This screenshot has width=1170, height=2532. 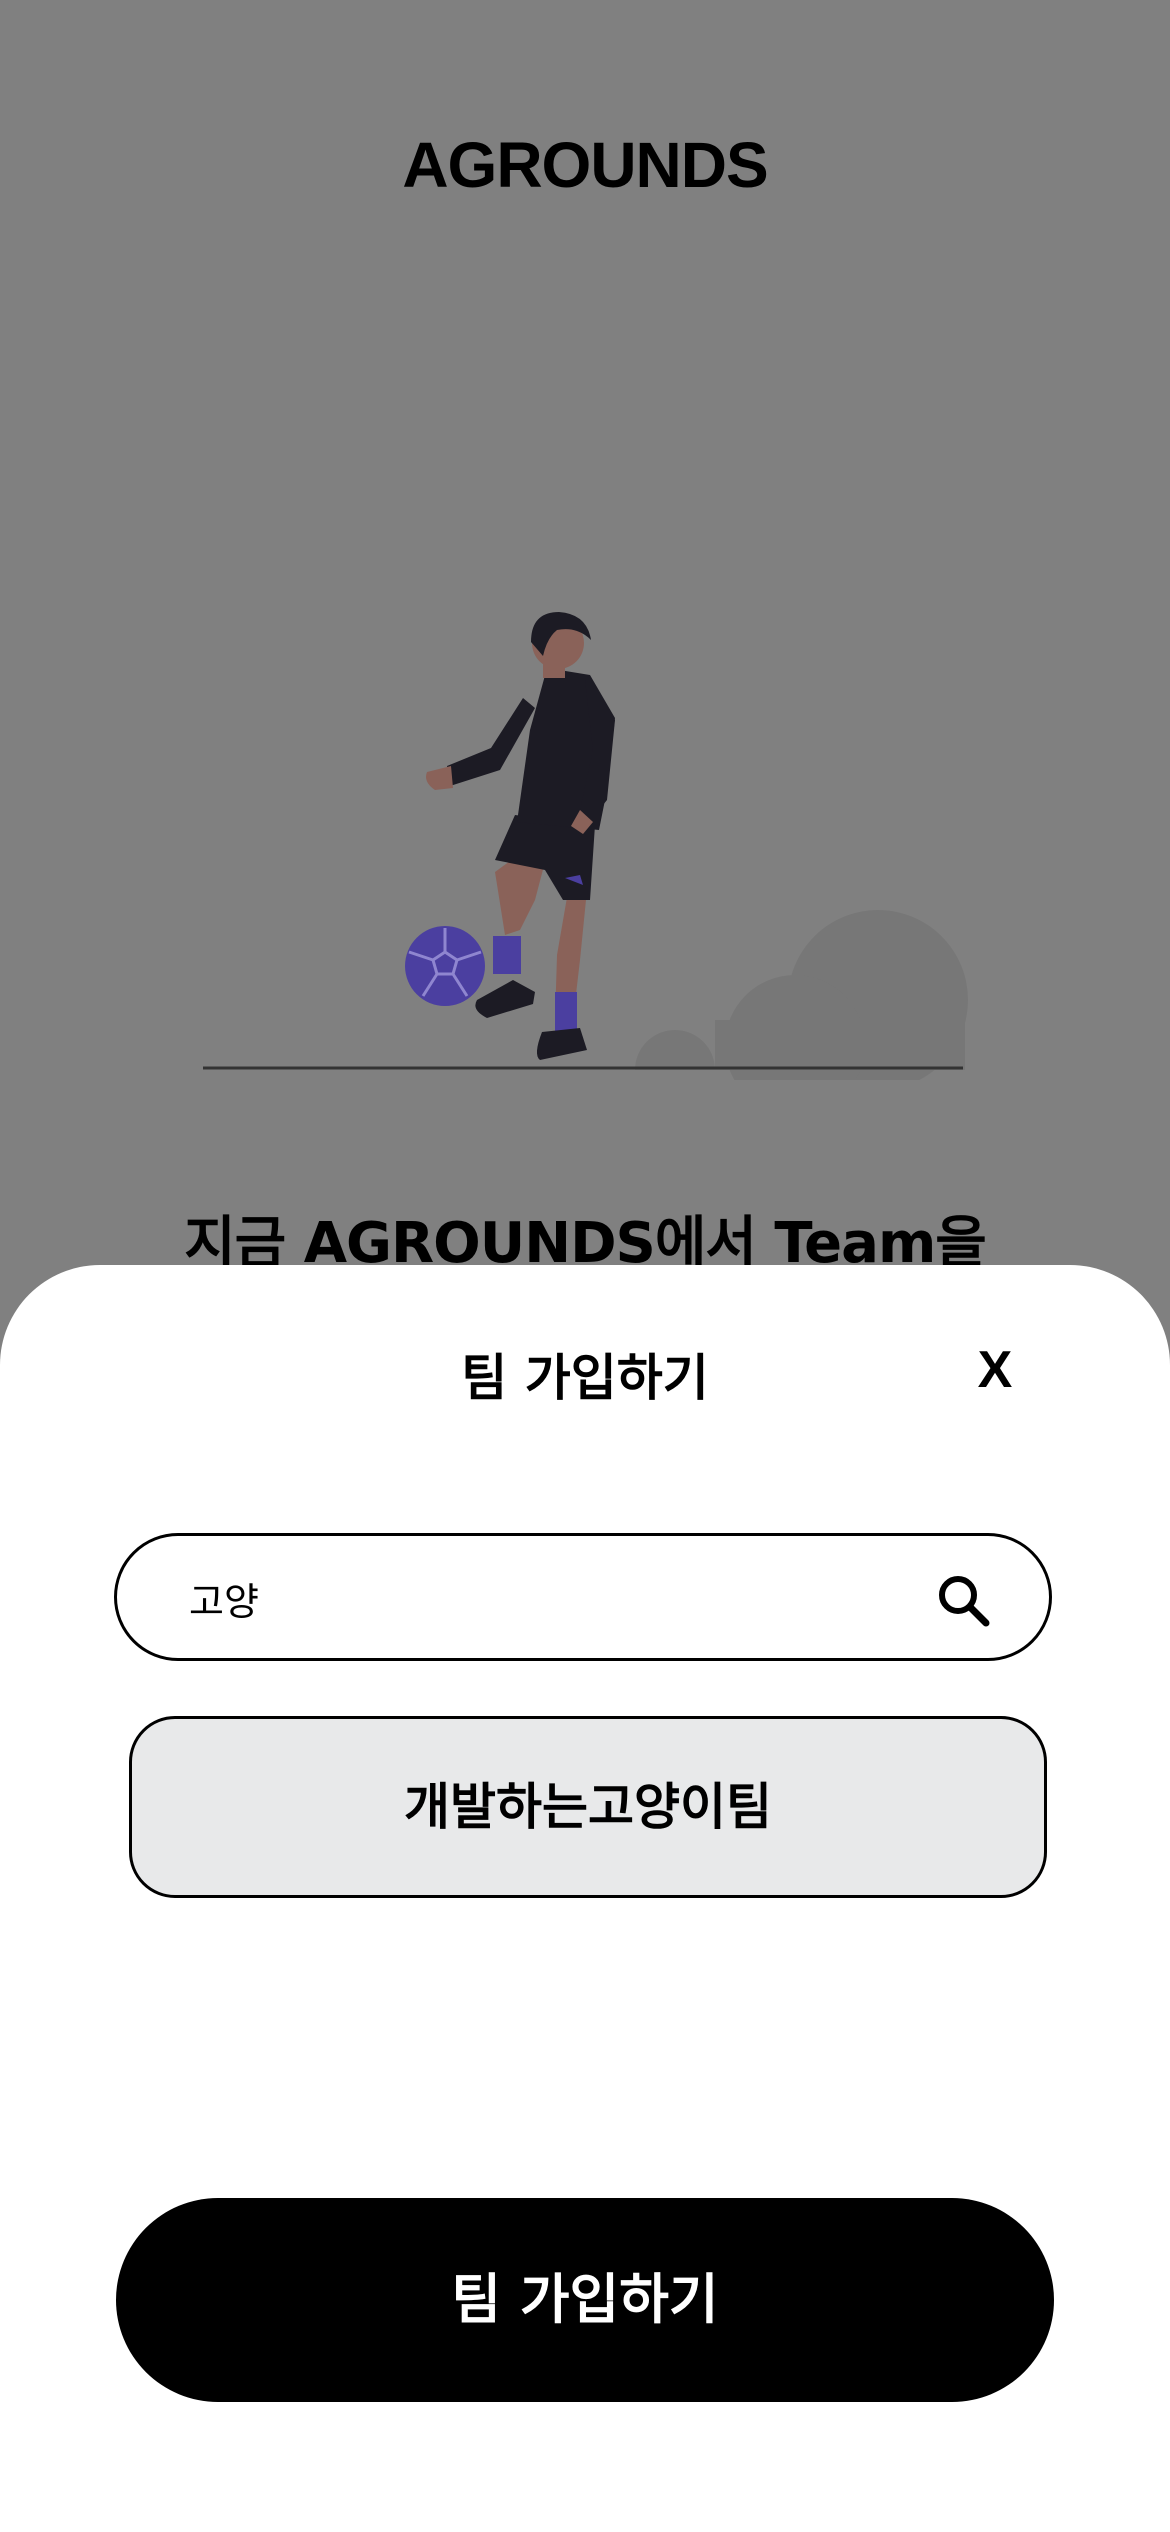 I want to click on app-title: AGROUNDS, so click(x=585, y=165).